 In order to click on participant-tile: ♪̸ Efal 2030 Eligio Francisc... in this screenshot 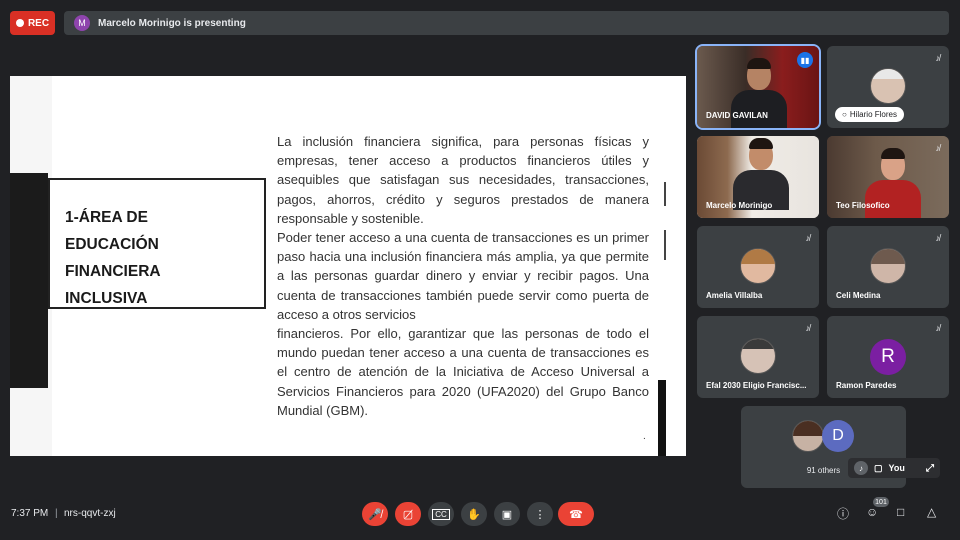, I will do `click(758, 357)`.